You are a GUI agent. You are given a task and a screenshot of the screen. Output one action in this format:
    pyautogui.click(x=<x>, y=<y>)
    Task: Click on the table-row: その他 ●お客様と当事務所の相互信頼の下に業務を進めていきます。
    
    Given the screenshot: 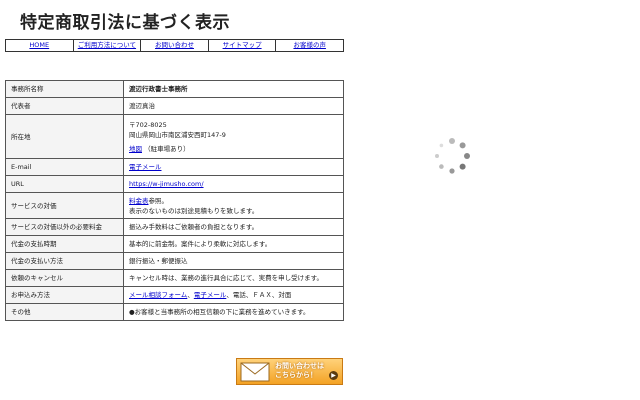 What is the action you would take?
    pyautogui.click(x=174, y=312)
    